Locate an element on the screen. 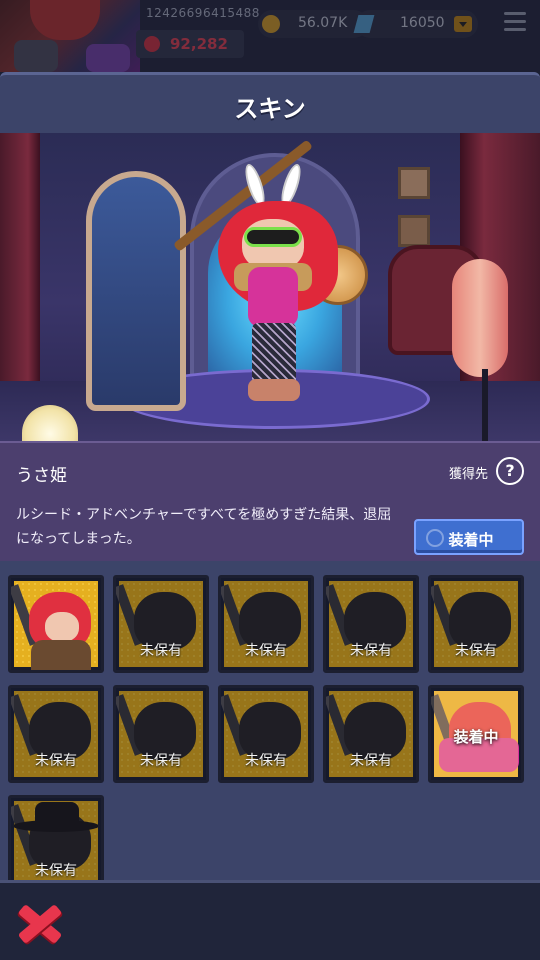 The height and width of the screenshot is (960, 540). top-status-bar: 12426696415488 92,282 56.07K 16050 is located at coordinates (270, 36).